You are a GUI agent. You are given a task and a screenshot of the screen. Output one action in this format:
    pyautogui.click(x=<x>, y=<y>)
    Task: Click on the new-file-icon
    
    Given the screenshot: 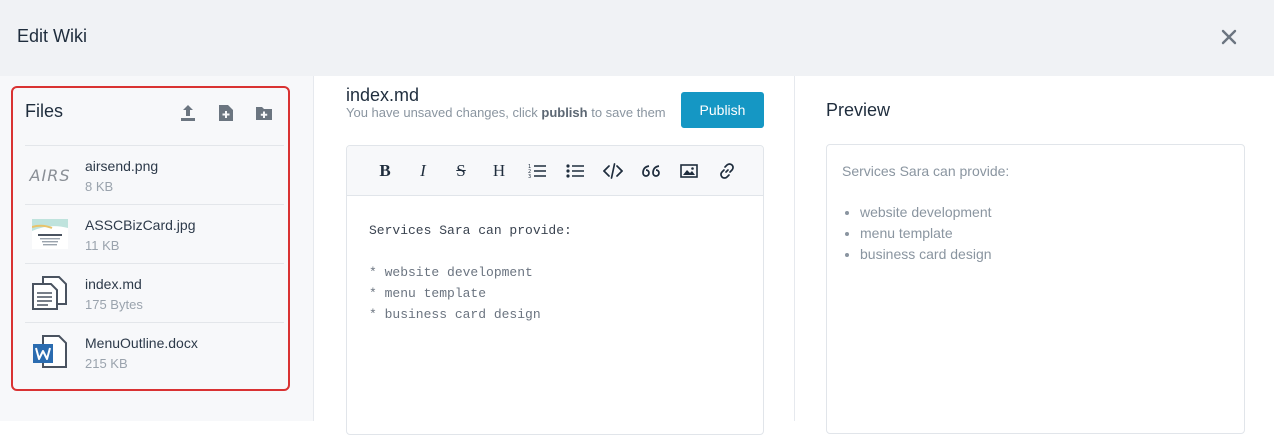 What is the action you would take?
    pyautogui.click(x=226, y=113)
    